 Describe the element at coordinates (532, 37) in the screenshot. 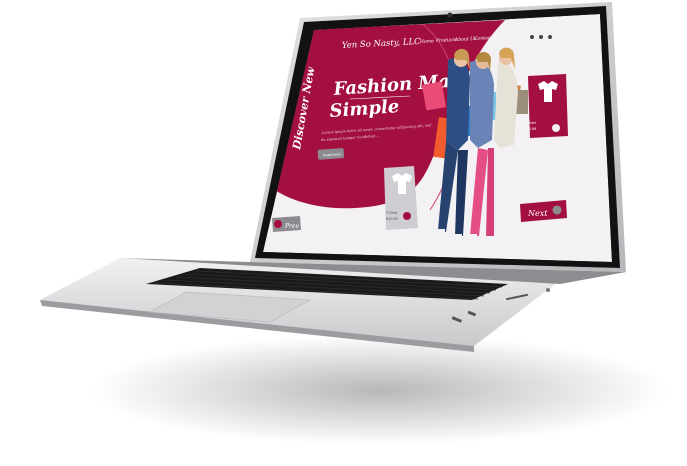

I see `cart-icon` at that location.